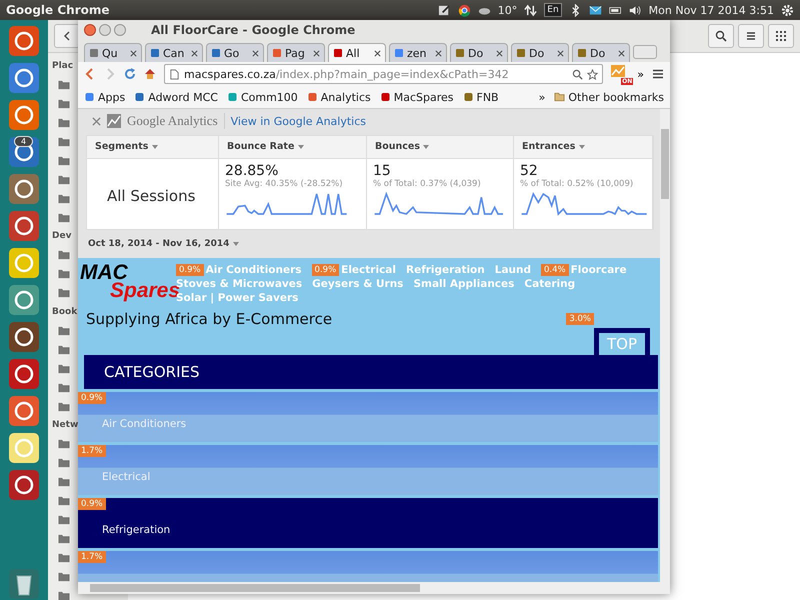  Describe the element at coordinates (136, 530) in the screenshot. I see `category-label: Refrigeration` at that location.